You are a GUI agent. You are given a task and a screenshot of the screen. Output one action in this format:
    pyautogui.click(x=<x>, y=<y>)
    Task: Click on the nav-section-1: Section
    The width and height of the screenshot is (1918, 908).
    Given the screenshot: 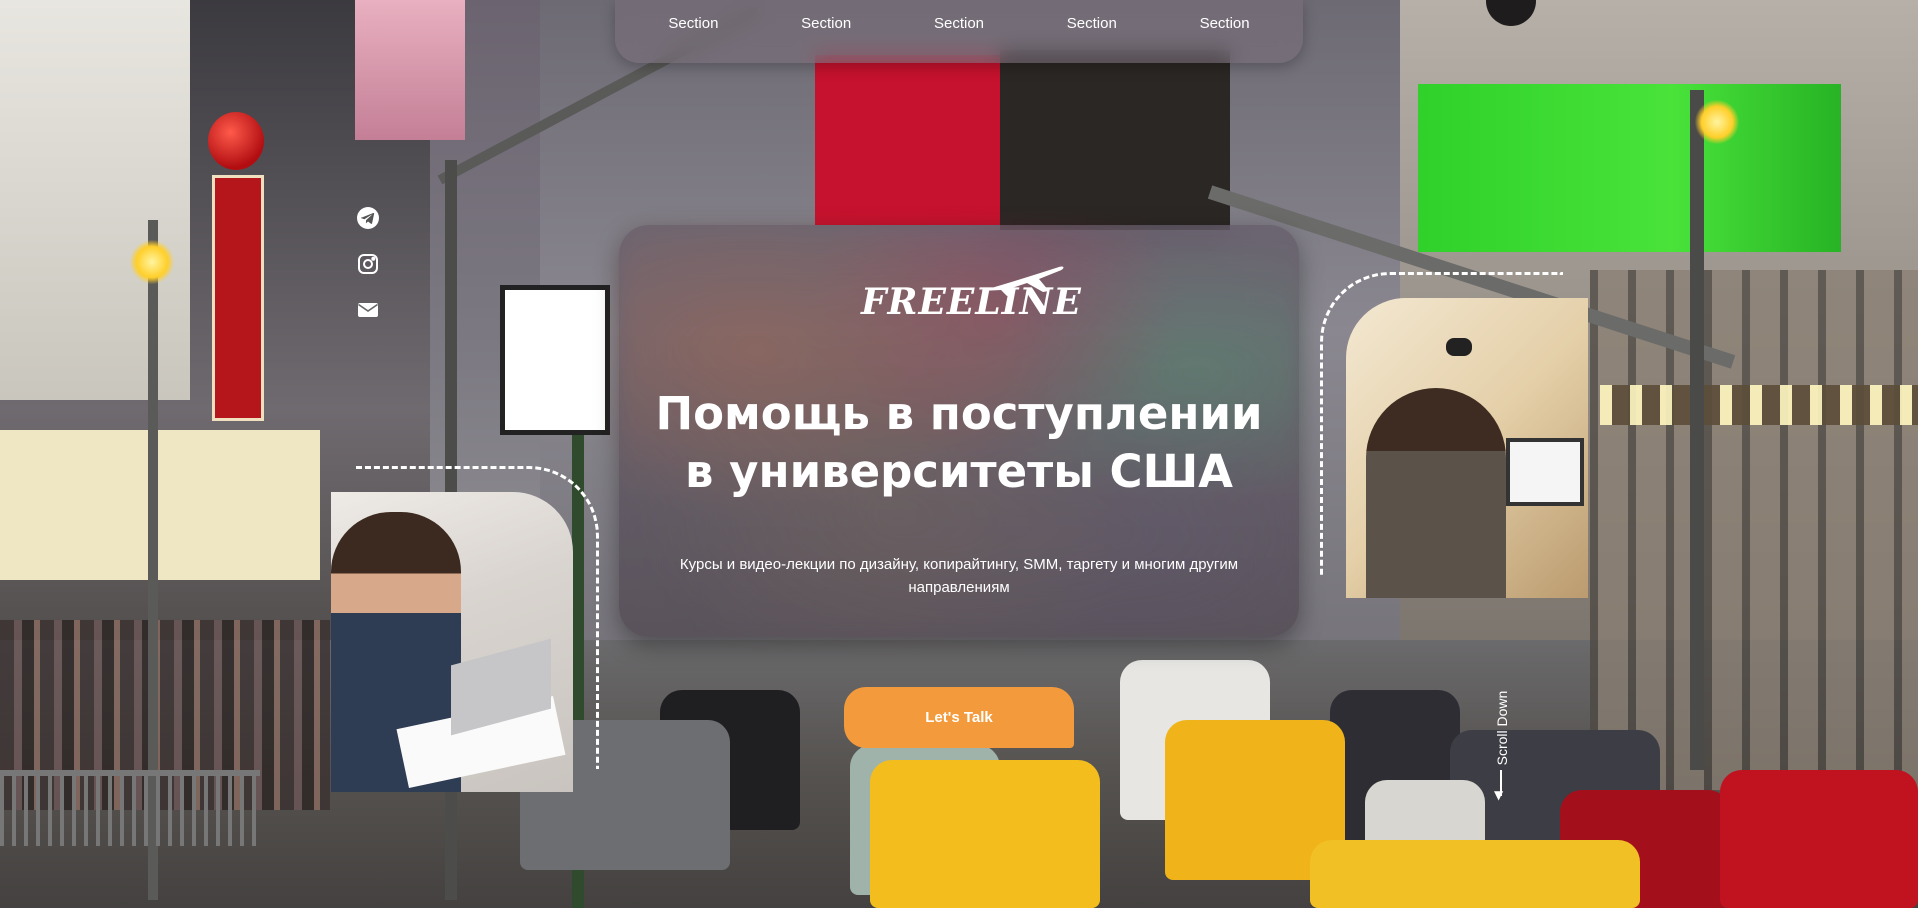 What is the action you would take?
    pyautogui.click(x=693, y=23)
    